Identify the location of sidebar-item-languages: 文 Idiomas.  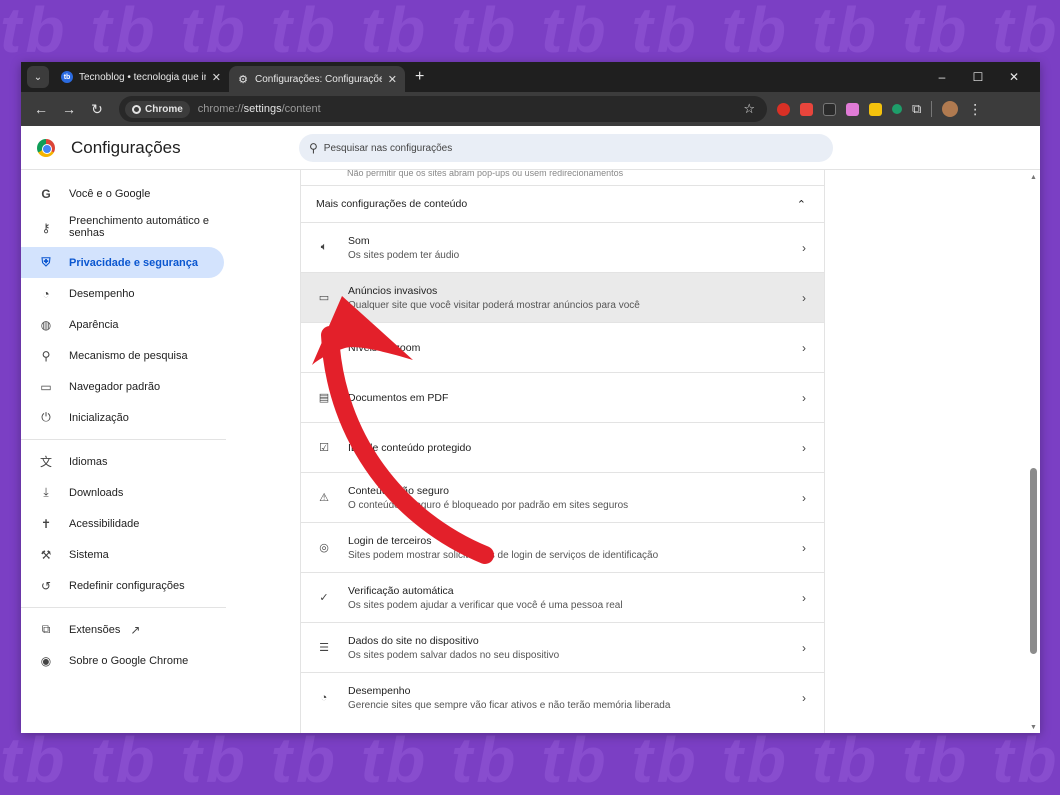
(126, 461).